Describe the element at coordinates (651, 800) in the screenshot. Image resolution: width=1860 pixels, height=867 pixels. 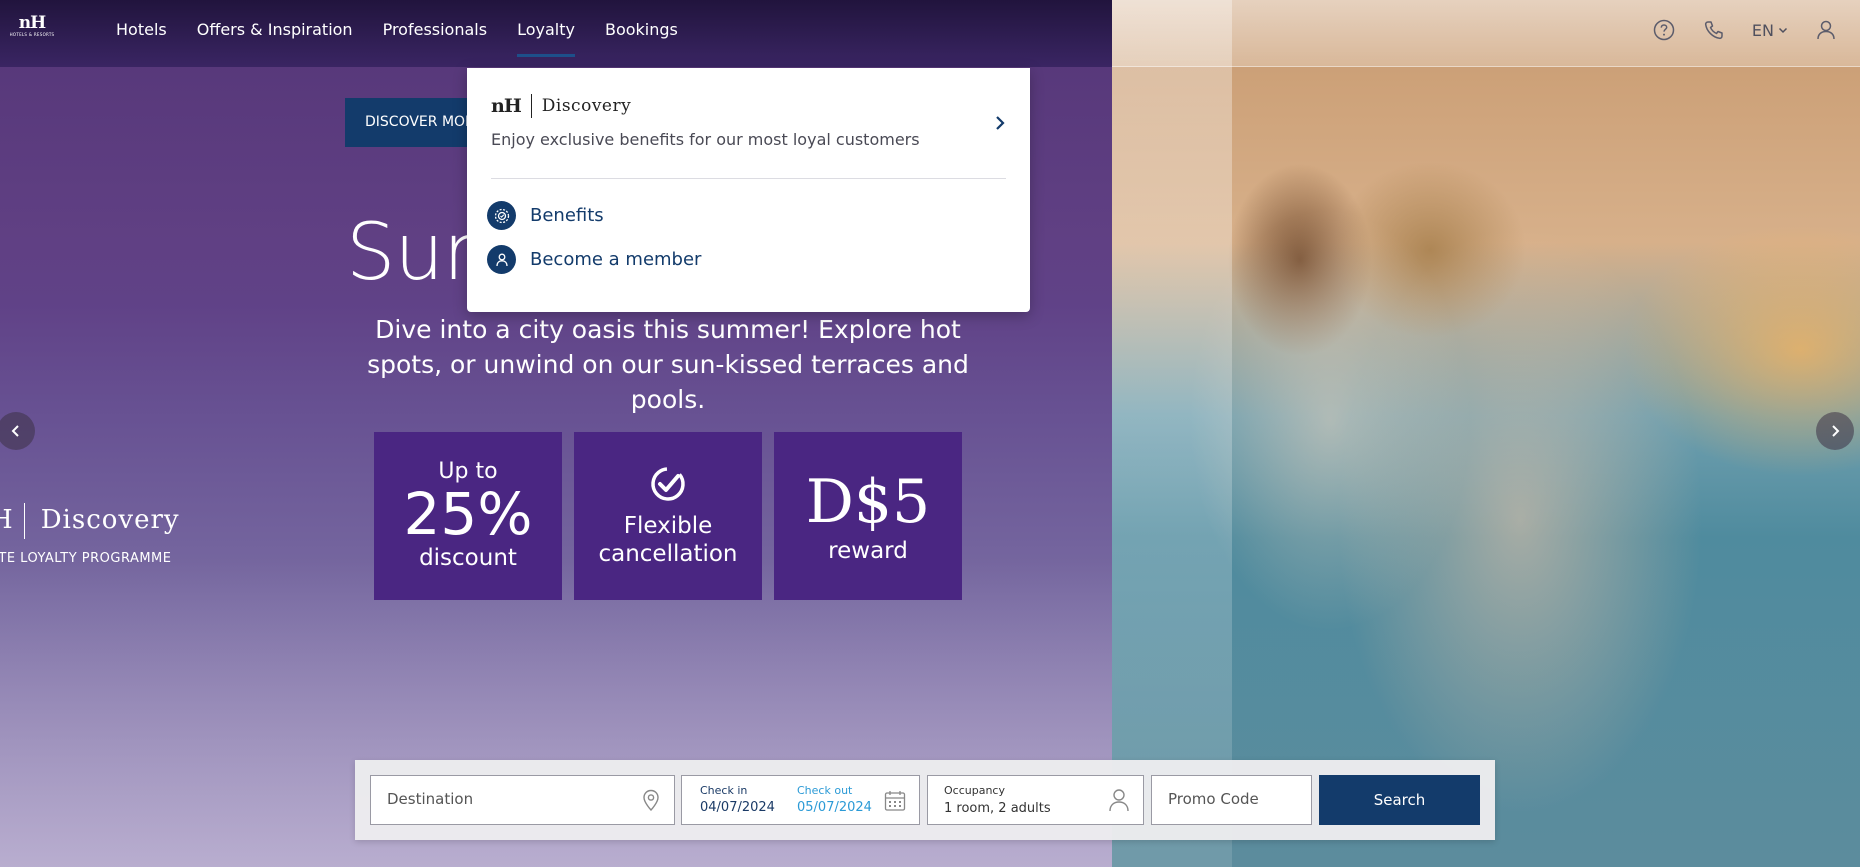
I see `location-pin-icon` at that location.